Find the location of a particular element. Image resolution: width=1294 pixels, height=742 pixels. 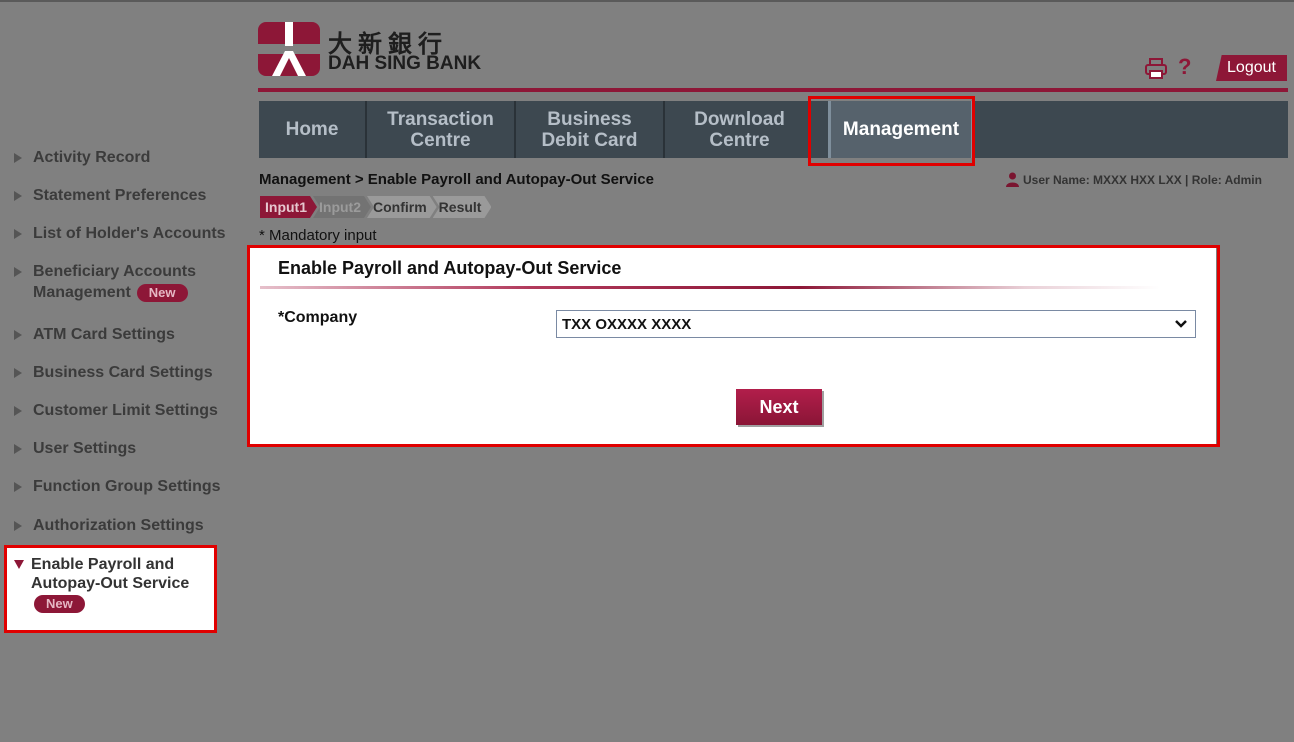

sidebar-item-label: Customer Limit Settings is located at coordinates (125, 410).